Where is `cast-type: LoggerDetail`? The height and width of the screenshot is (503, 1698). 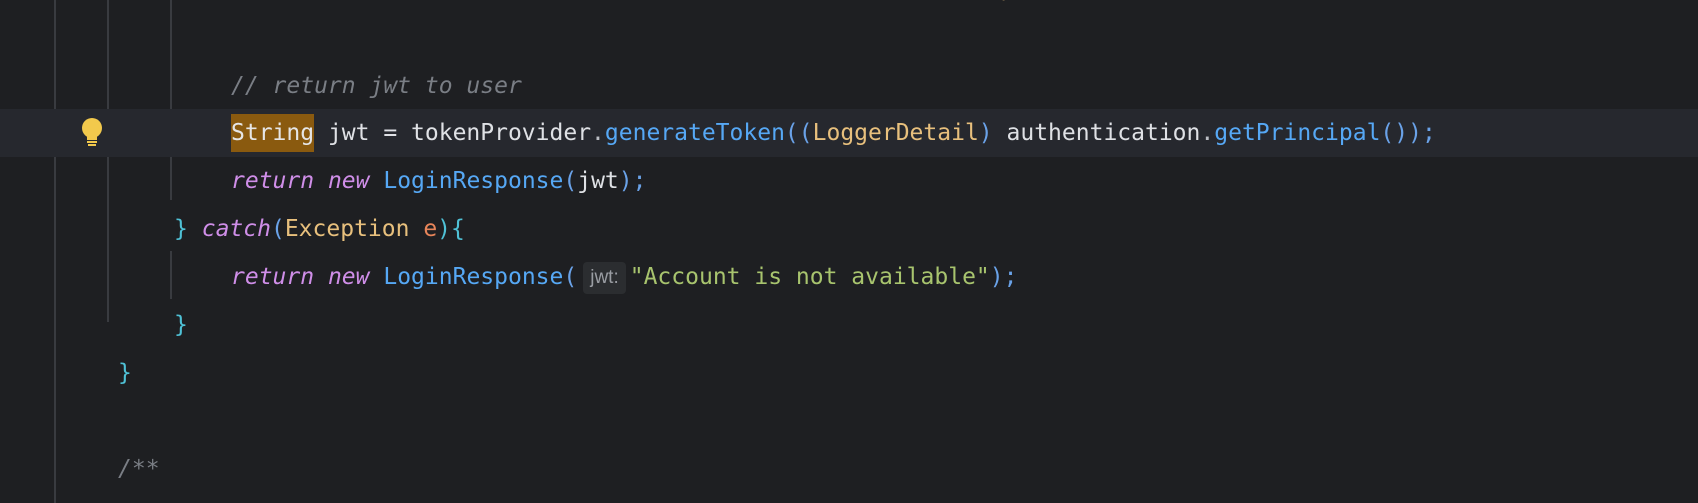
cast-type: LoggerDetail is located at coordinates (895, 133).